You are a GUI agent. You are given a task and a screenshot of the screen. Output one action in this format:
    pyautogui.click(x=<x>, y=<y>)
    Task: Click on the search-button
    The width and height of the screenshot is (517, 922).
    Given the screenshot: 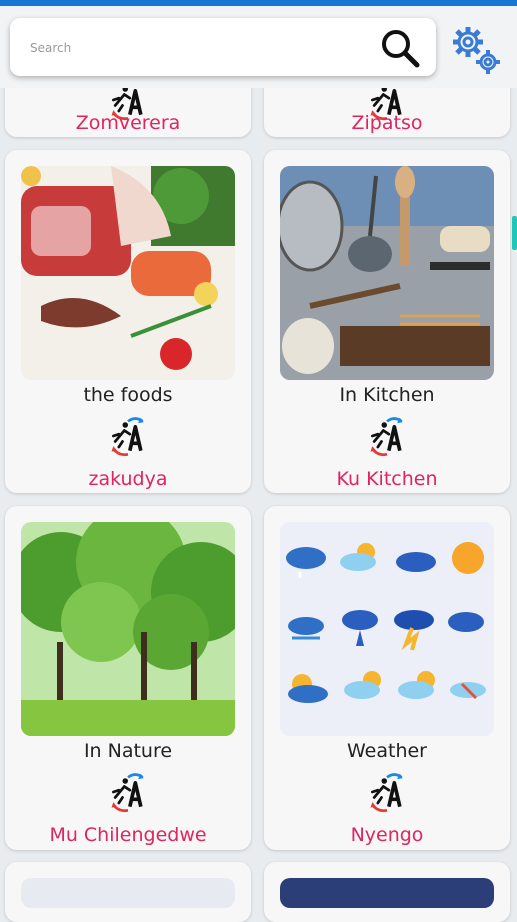 What is the action you would take?
    pyautogui.click(x=400, y=48)
    